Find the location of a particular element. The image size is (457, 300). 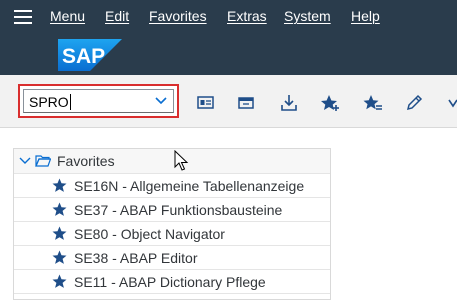

favorite-item: SE80 - Object Navigator is located at coordinates (172, 234).